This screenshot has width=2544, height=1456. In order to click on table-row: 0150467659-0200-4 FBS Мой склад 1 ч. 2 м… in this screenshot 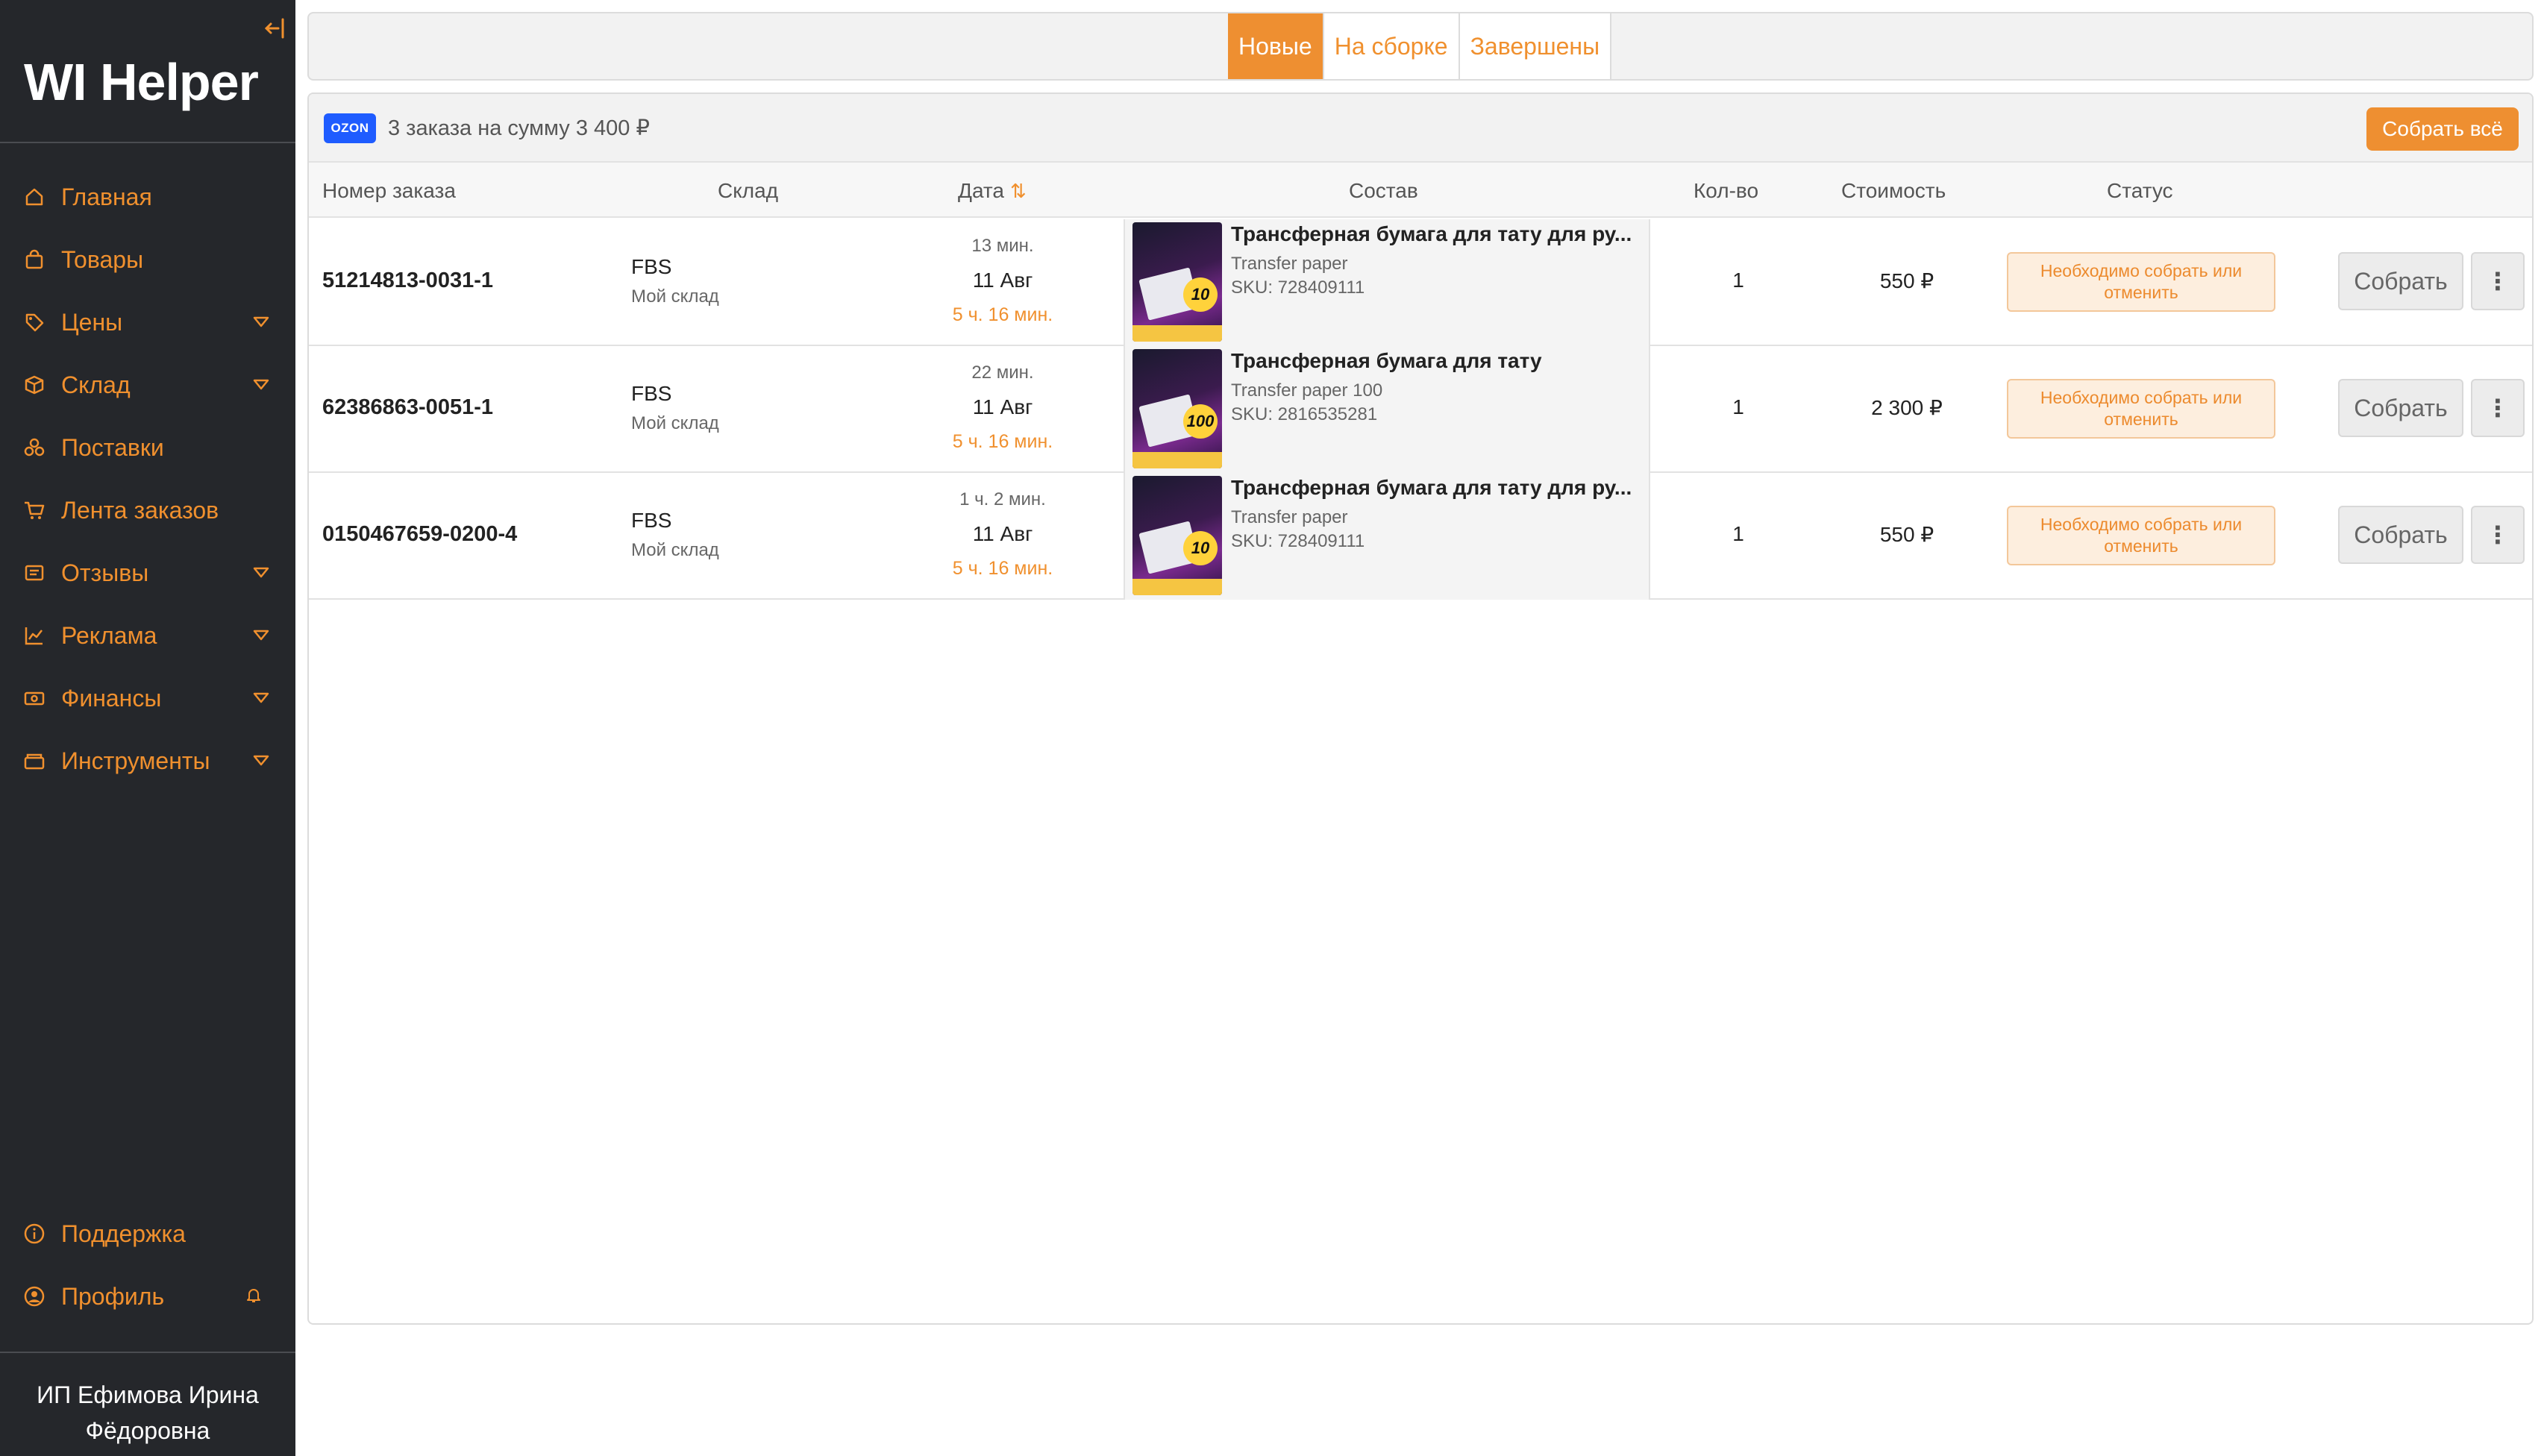, I will do `click(1420, 536)`.